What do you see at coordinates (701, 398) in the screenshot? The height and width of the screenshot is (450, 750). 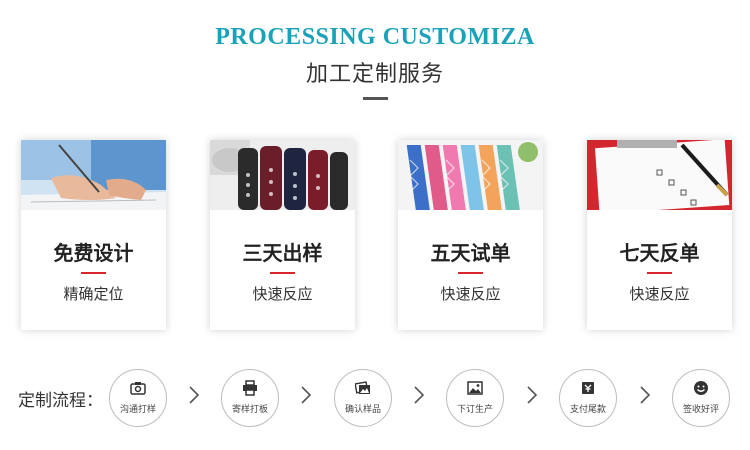 I see `flow-step-receive-review: 签收好评` at bounding box center [701, 398].